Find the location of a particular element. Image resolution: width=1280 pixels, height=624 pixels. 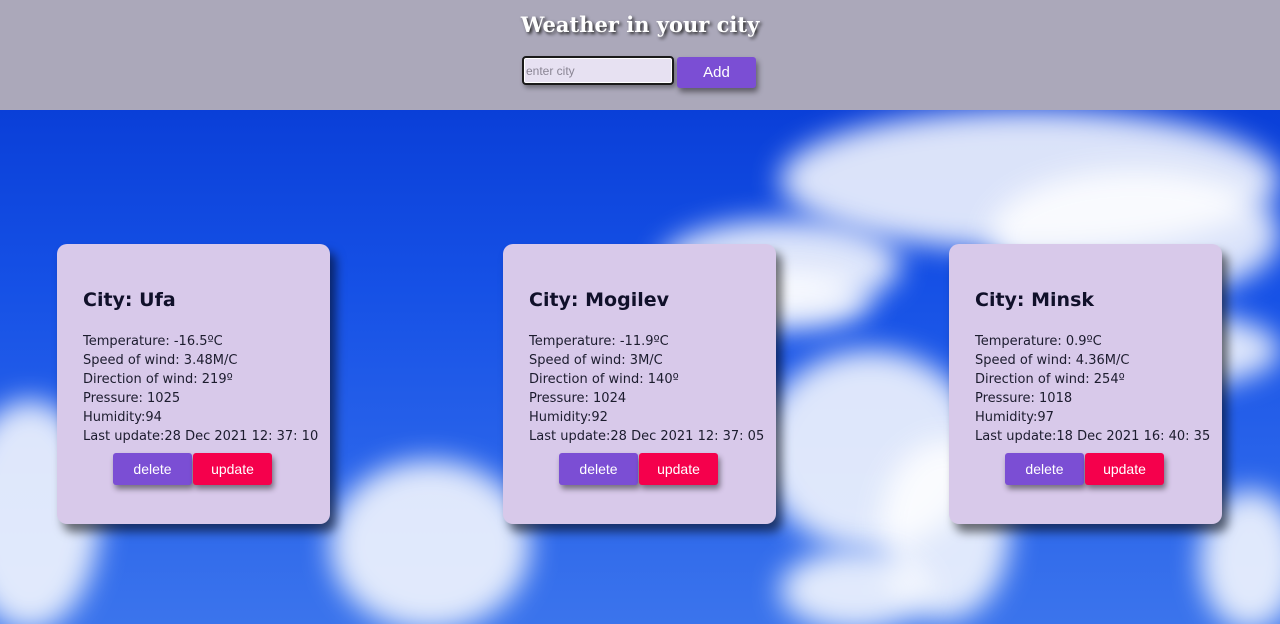

card-wind-direction: Direction of wind: 219º is located at coordinates (158, 379).